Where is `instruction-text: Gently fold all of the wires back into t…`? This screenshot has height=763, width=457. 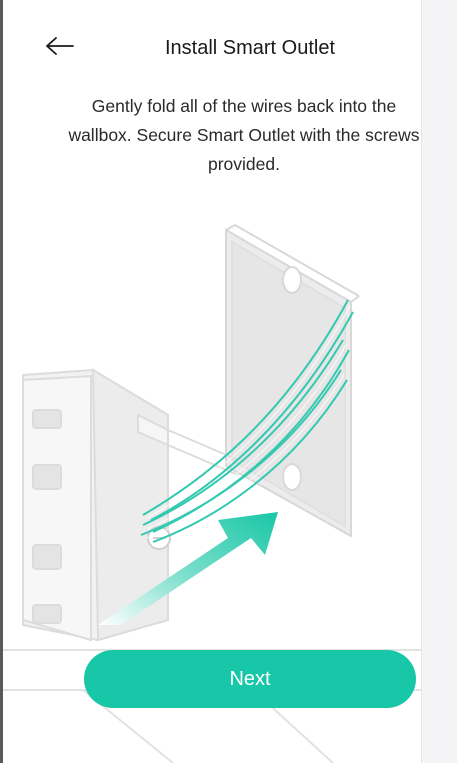
instruction-text: Gently fold all of the wires back into t… is located at coordinates (244, 135).